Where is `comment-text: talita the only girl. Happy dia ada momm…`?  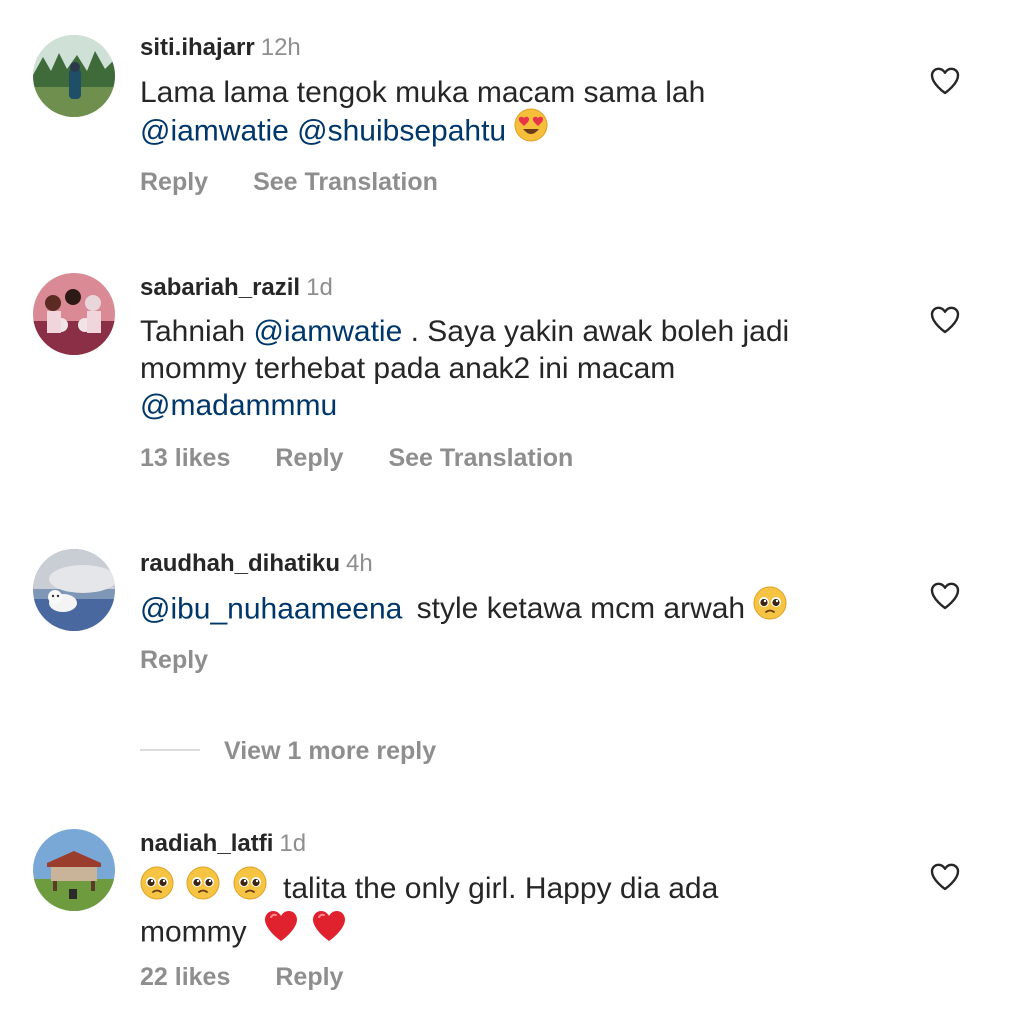
comment-text: talita the only girl. Happy dia ada momm… is located at coordinates (520, 910).